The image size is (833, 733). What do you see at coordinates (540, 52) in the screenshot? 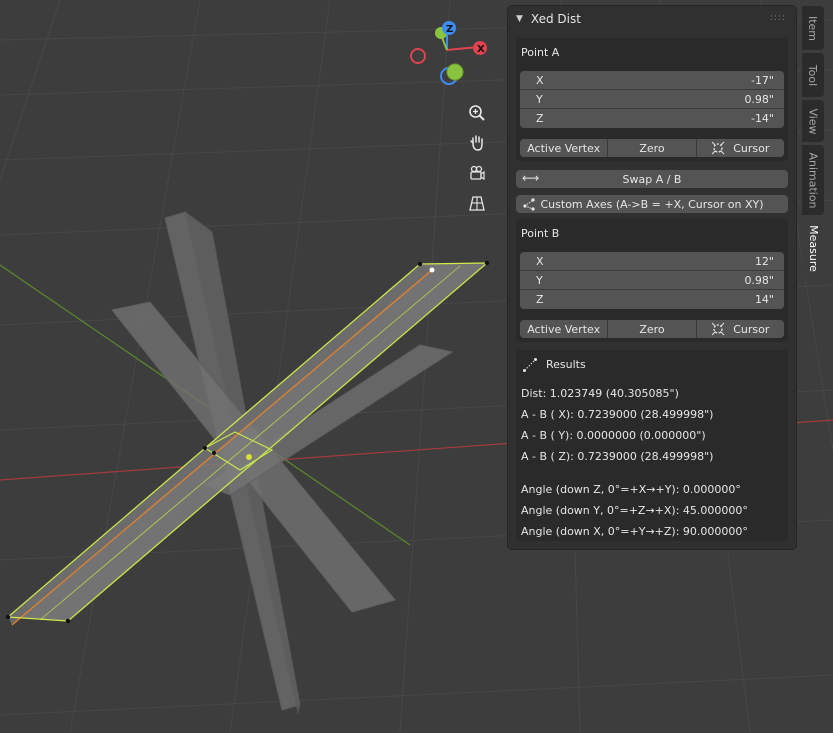
I see `point-a-title: Point A` at bounding box center [540, 52].